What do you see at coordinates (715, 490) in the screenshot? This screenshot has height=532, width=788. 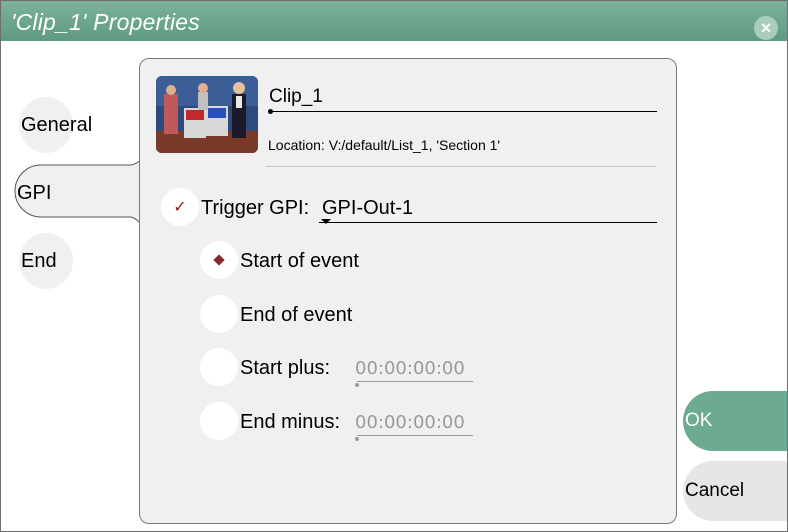 I see `cancel-button-label: Cancel` at bounding box center [715, 490].